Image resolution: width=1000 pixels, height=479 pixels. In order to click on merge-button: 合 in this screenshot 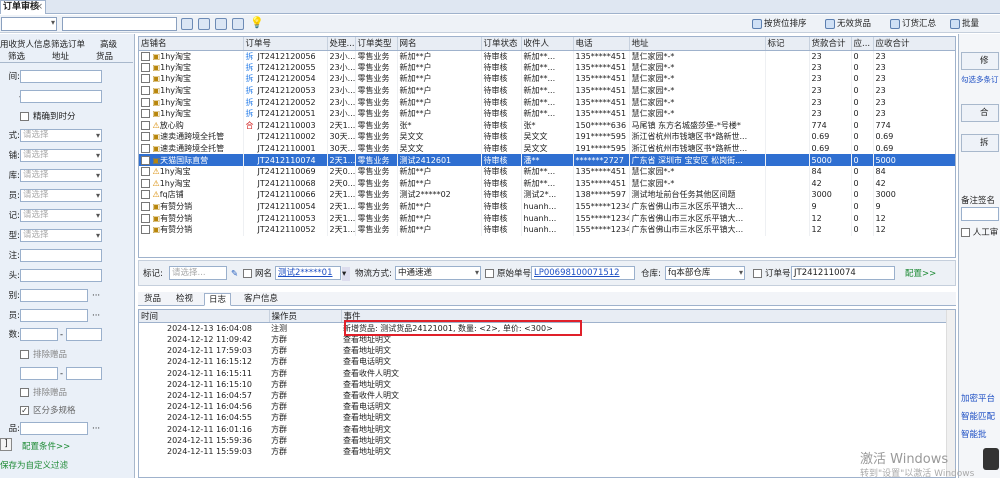, I will do `click(980, 113)`.